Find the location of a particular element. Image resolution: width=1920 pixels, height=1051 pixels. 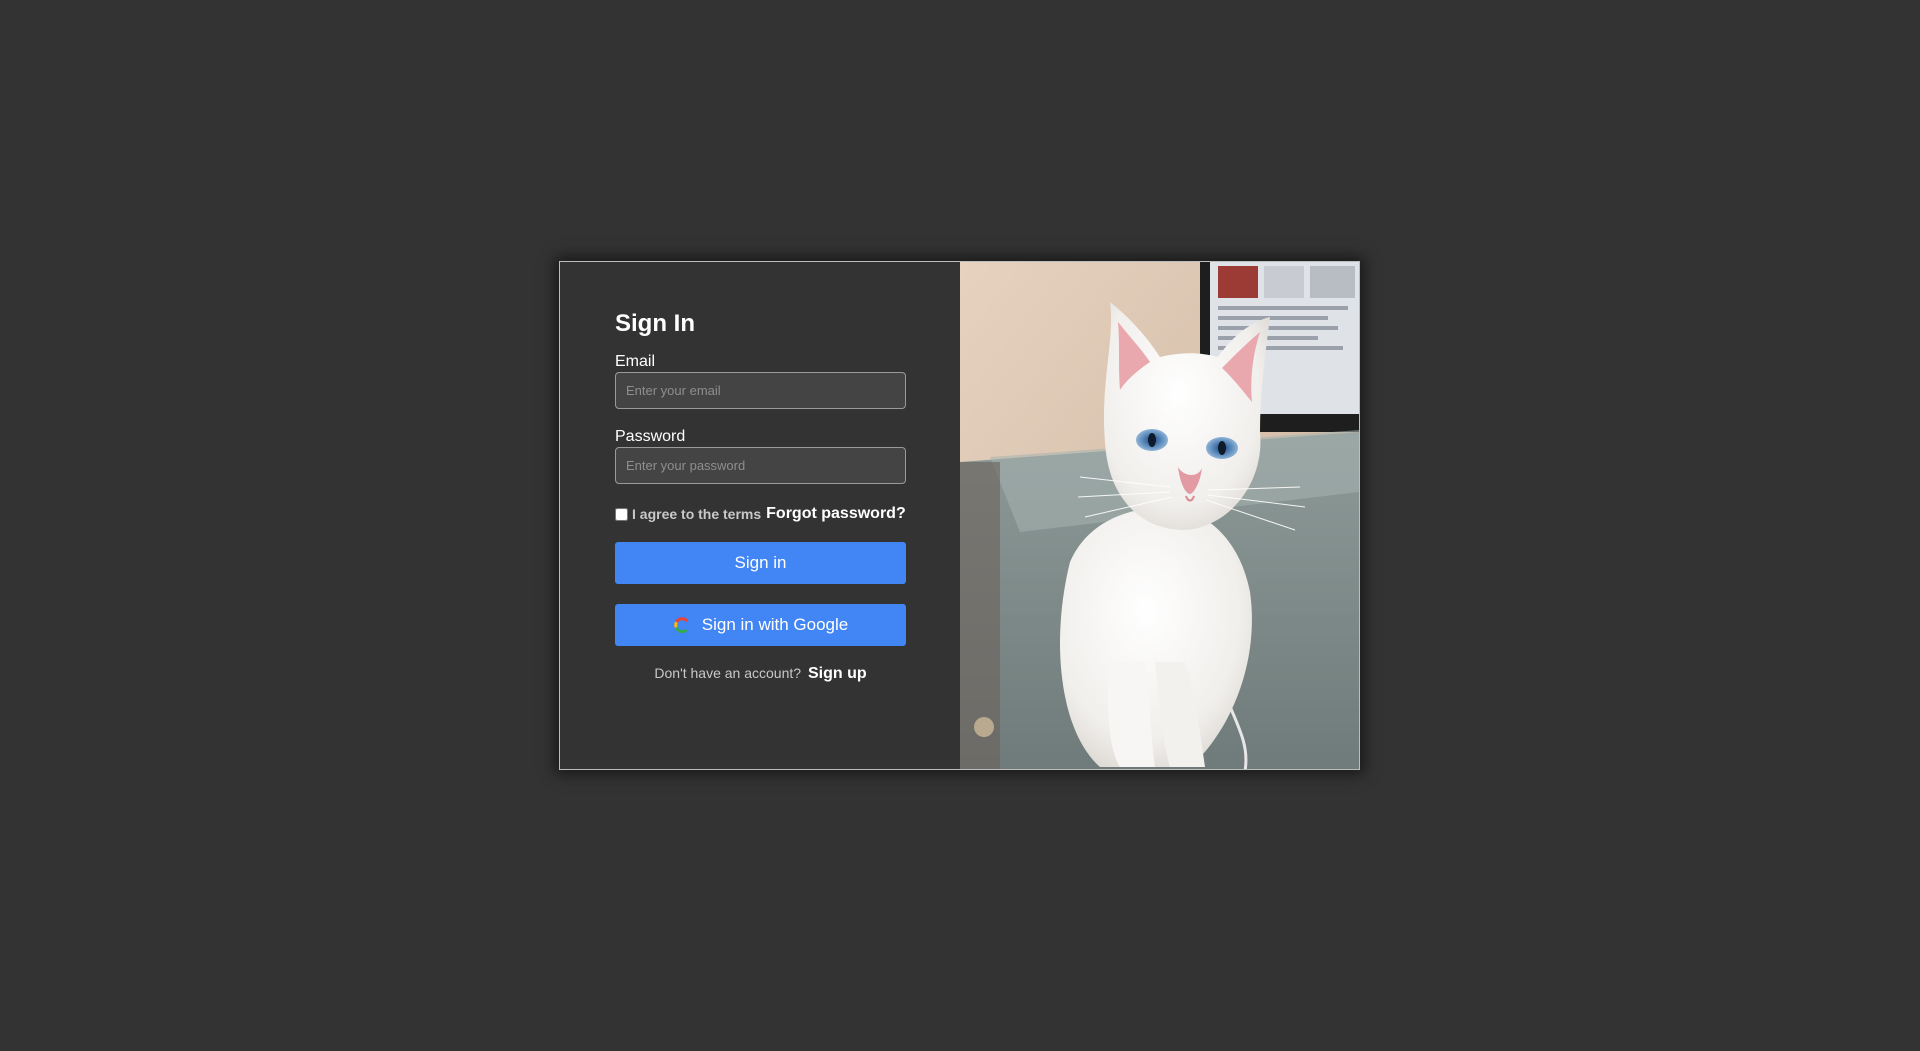

signup-prompt: Don't have an account? is located at coordinates (728, 673).